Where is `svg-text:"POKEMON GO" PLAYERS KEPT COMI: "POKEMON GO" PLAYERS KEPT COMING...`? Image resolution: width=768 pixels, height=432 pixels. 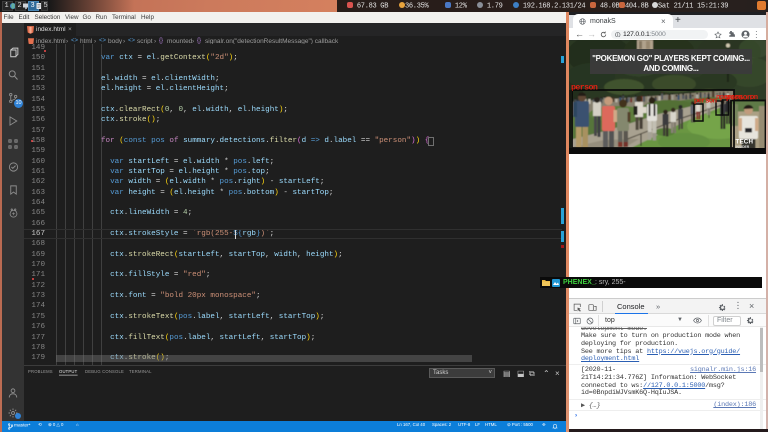
svg-text:"POKEMON GO" PLAYERS KEPT COMI: "POKEMON GO" PLAYERS KEPT COMING... is located at coordinates (671, 58).